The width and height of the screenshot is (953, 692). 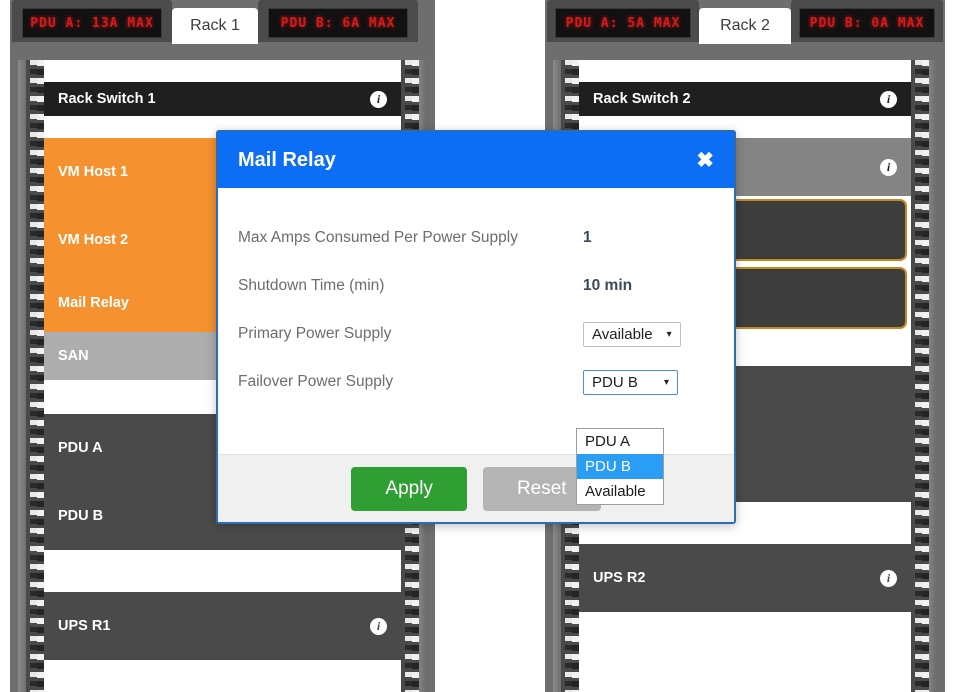 I want to click on shutdown-time-value: 10 min, so click(x=608, y=285).